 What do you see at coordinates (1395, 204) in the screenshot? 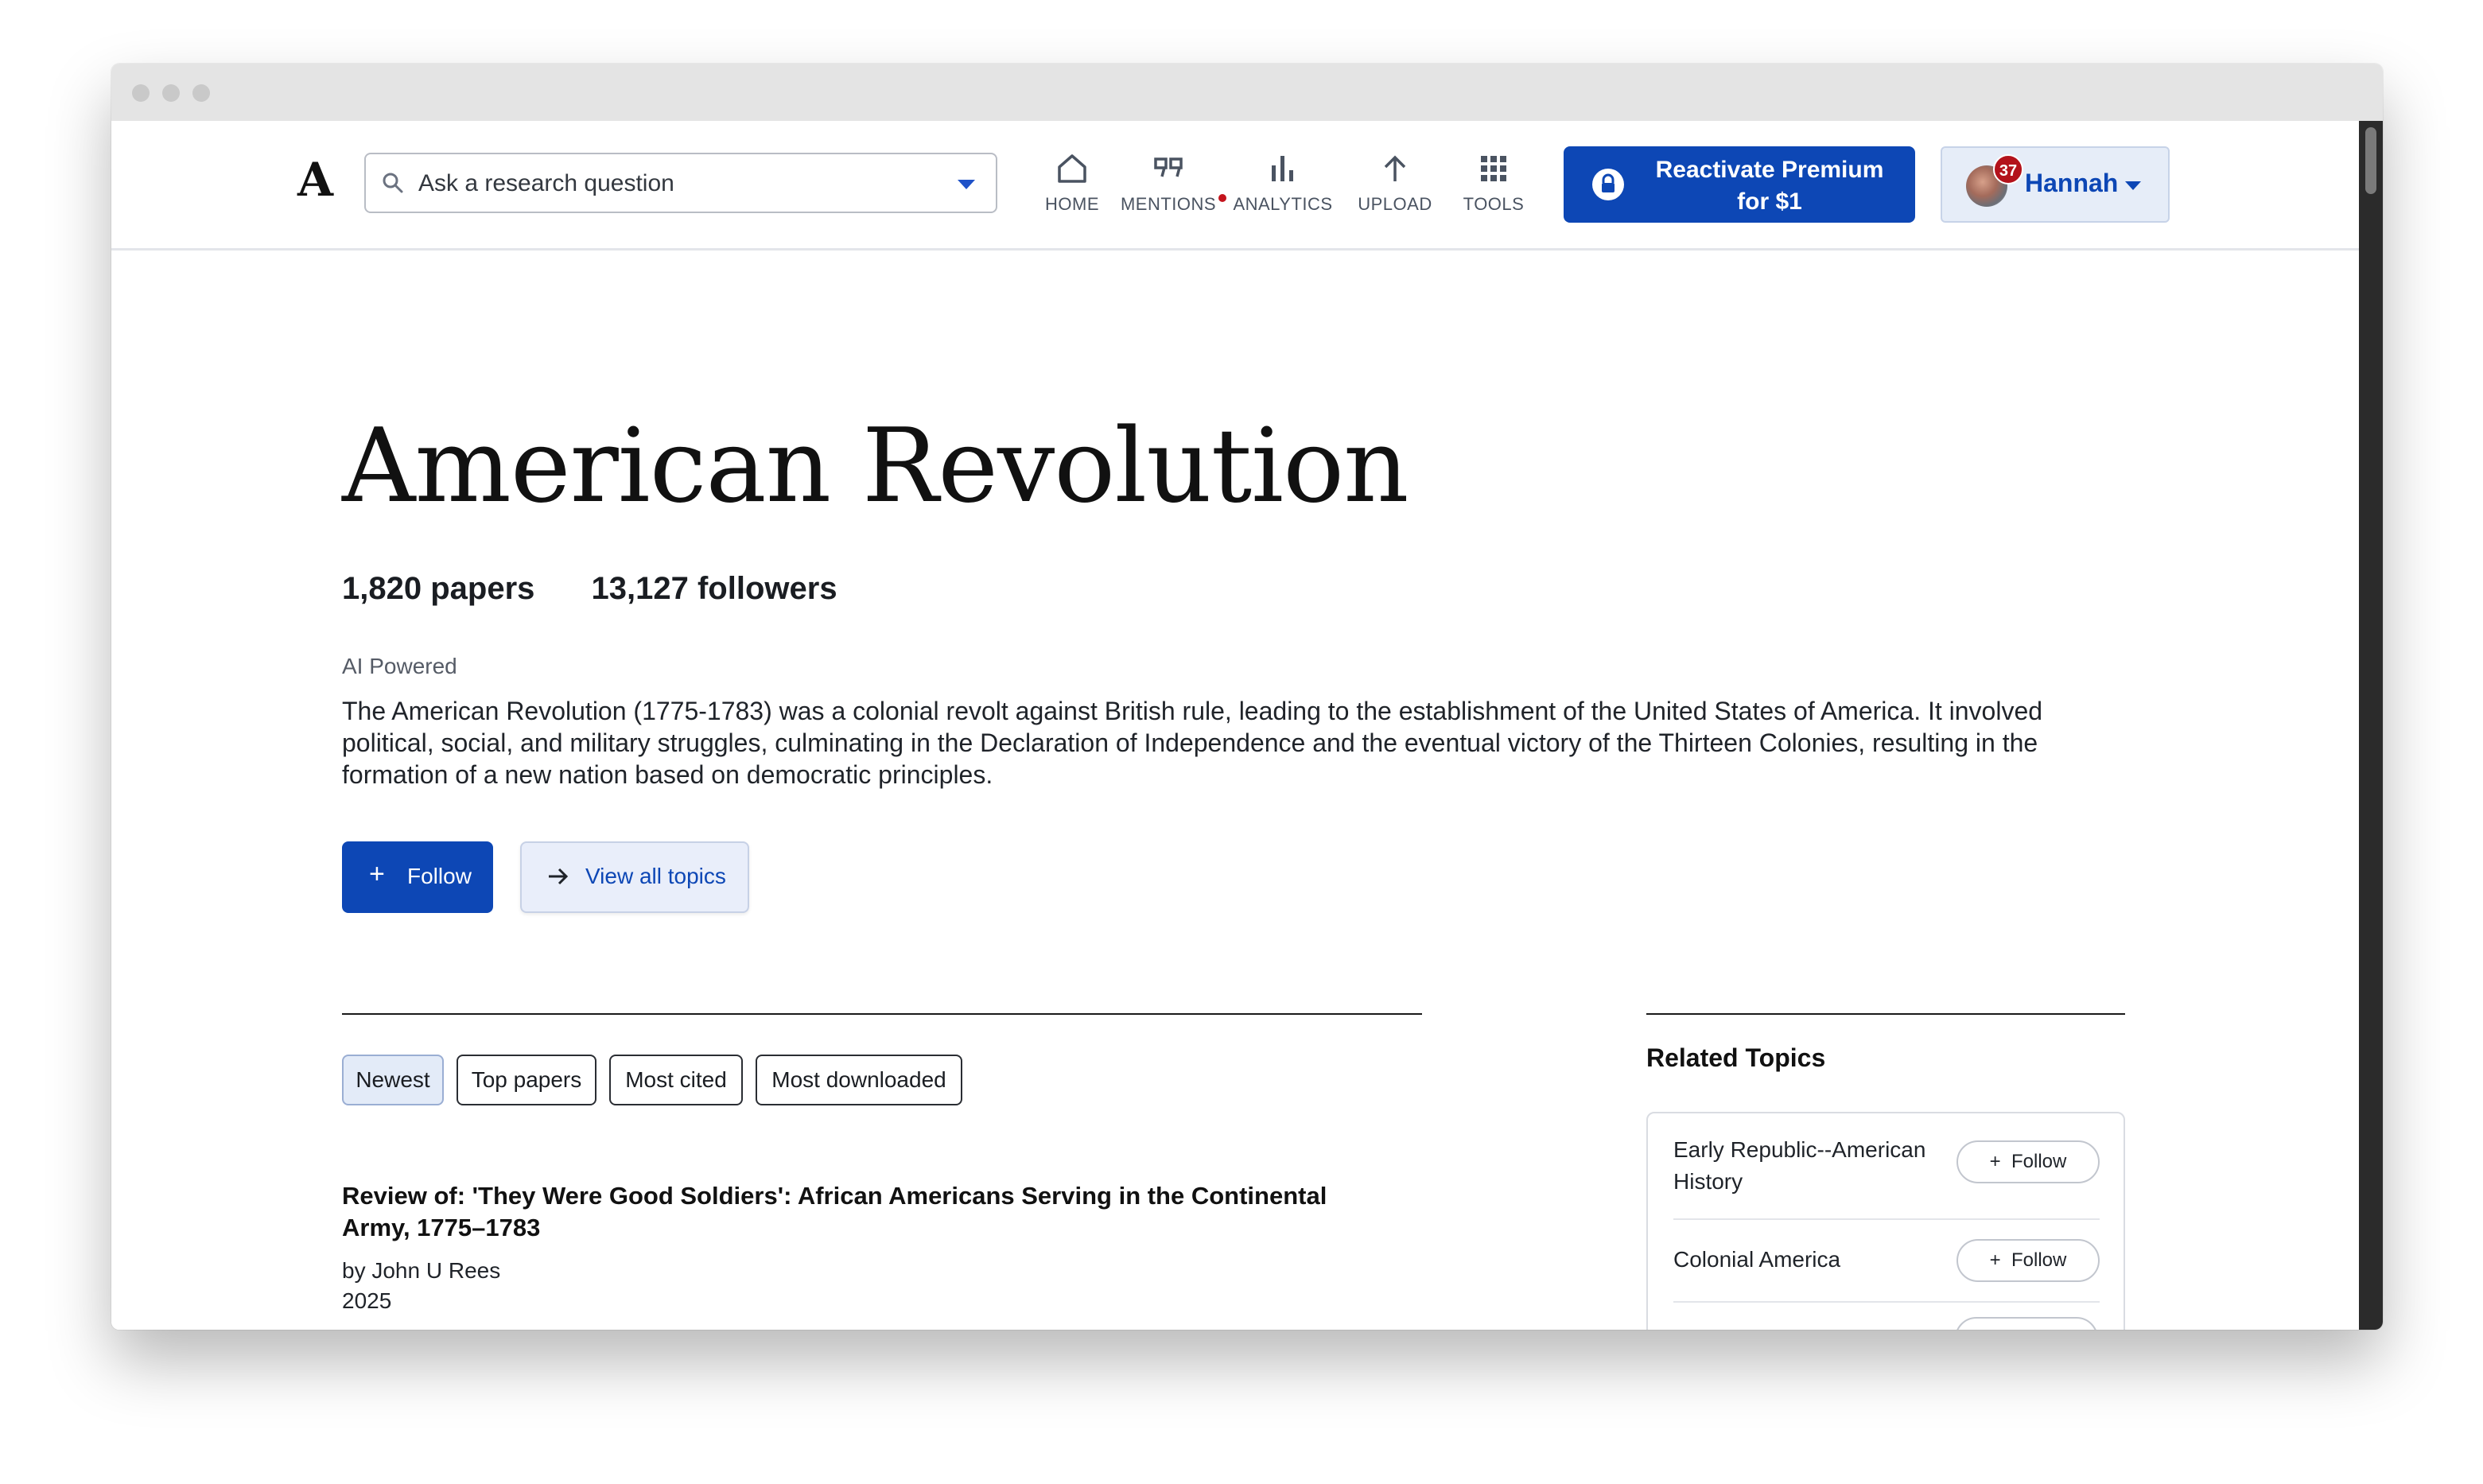
I see `nav-upload-label: UPLOAD` at bounding box center [1395, 204].